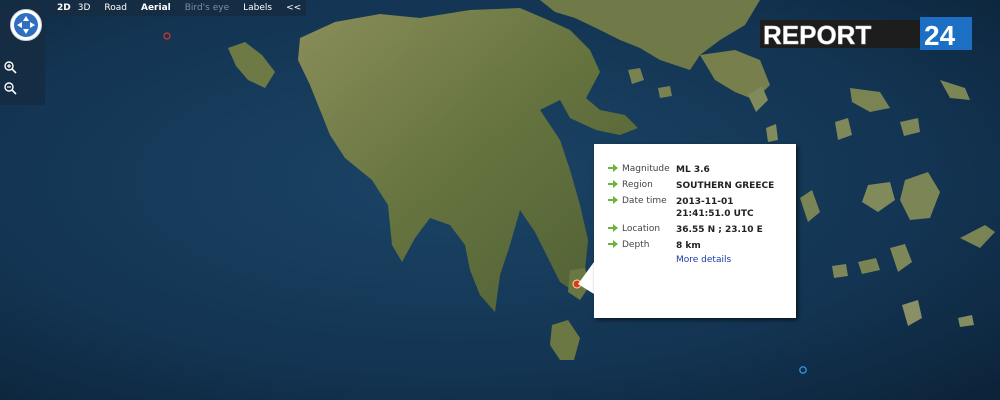 Image resolution: width=1000 pixels, height=400 pixels. I want to click on time-value: 21:41:51.0 UTC, so click(715, 214).